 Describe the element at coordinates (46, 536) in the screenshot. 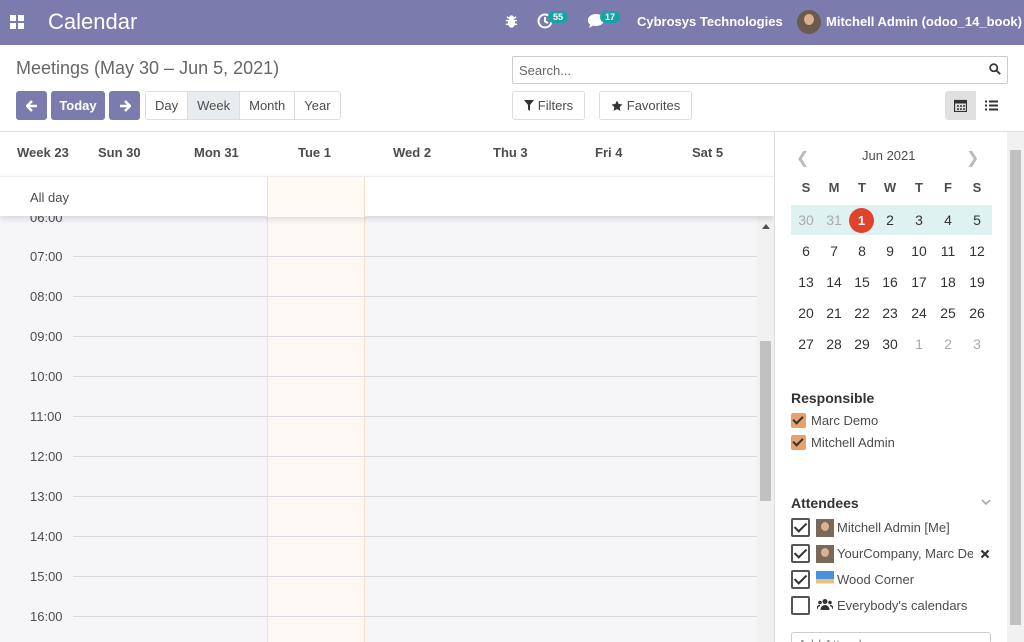

I see `hour-label: 14:00` at that location.